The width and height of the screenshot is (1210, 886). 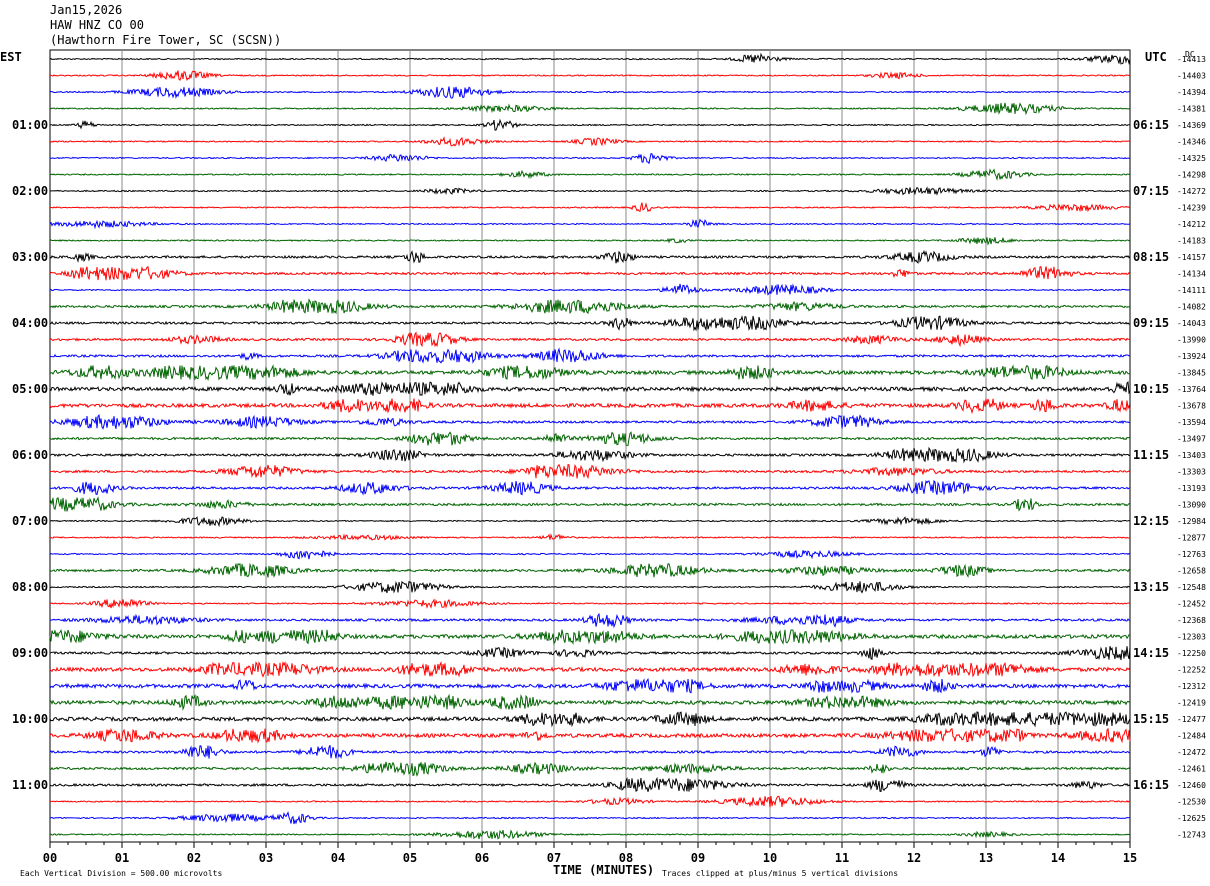 I want to click on utc-hour-label: 15:15, so click(x=1151, y=719).